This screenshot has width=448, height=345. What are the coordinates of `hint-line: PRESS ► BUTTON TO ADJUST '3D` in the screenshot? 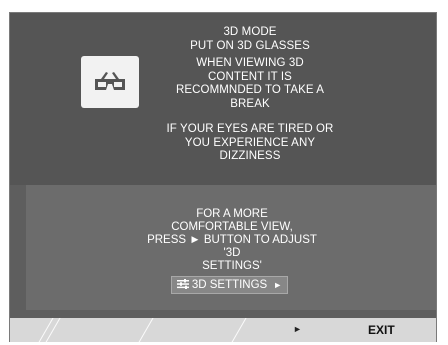 It's located at (232, 246).